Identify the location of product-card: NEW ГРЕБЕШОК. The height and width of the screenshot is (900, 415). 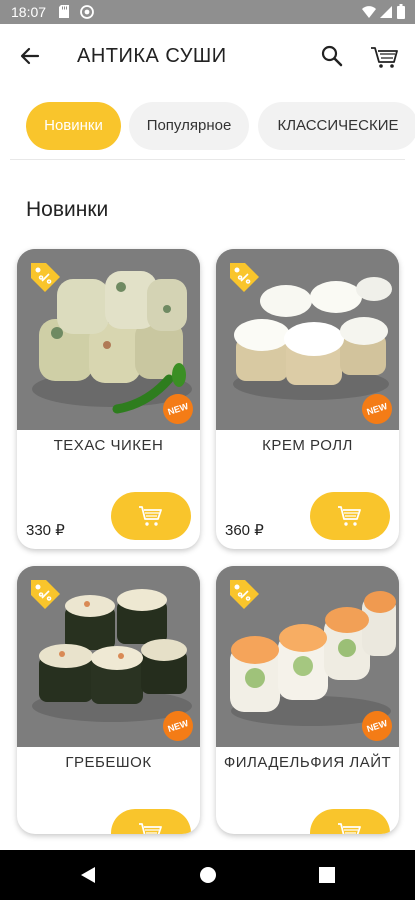
(108, 700).